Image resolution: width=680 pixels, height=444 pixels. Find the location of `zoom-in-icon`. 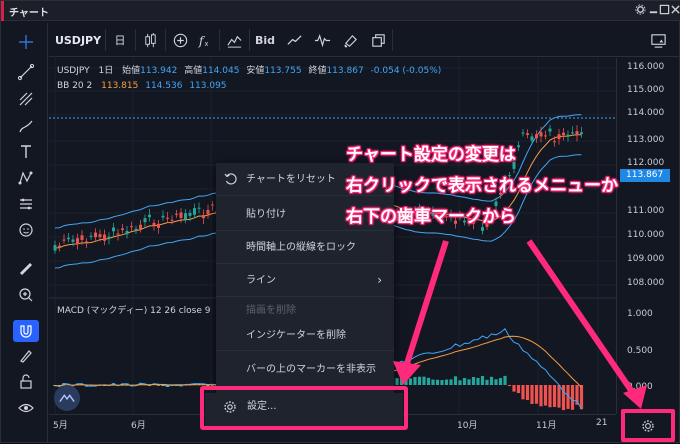

zoom-in-icon is located at coordinates (26, 295).